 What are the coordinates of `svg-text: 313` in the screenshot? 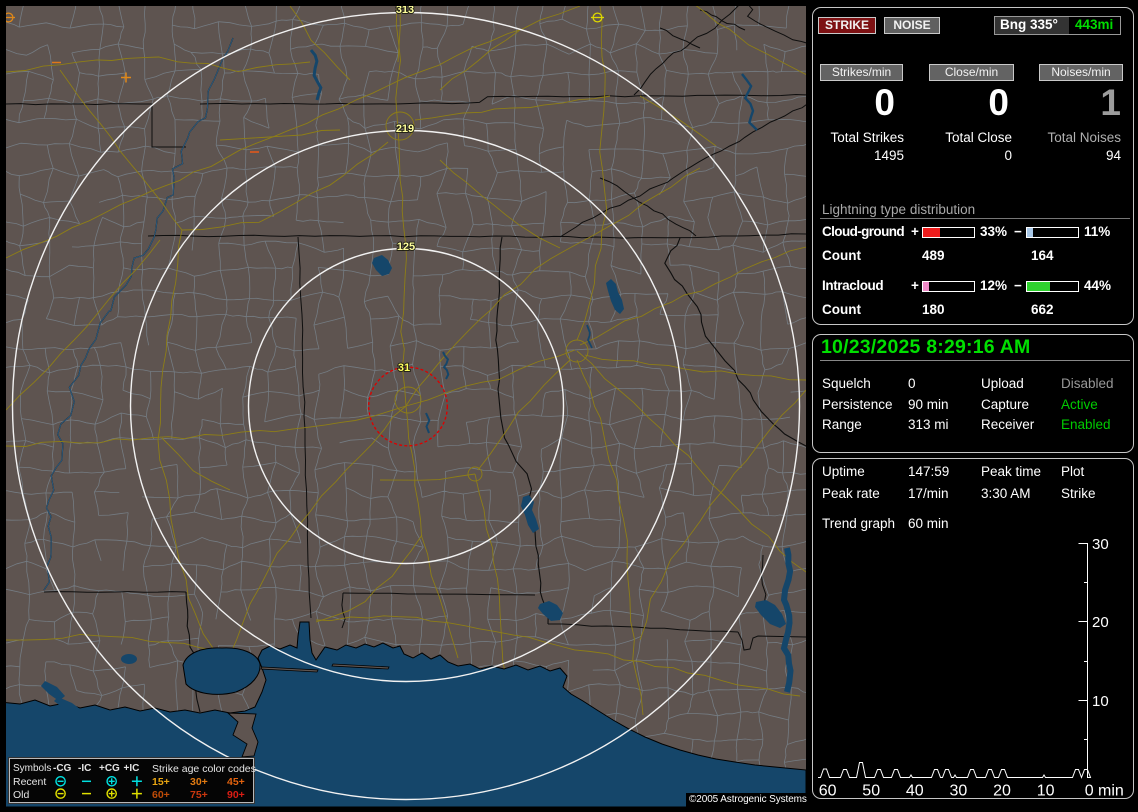 It's located at (405, 10).